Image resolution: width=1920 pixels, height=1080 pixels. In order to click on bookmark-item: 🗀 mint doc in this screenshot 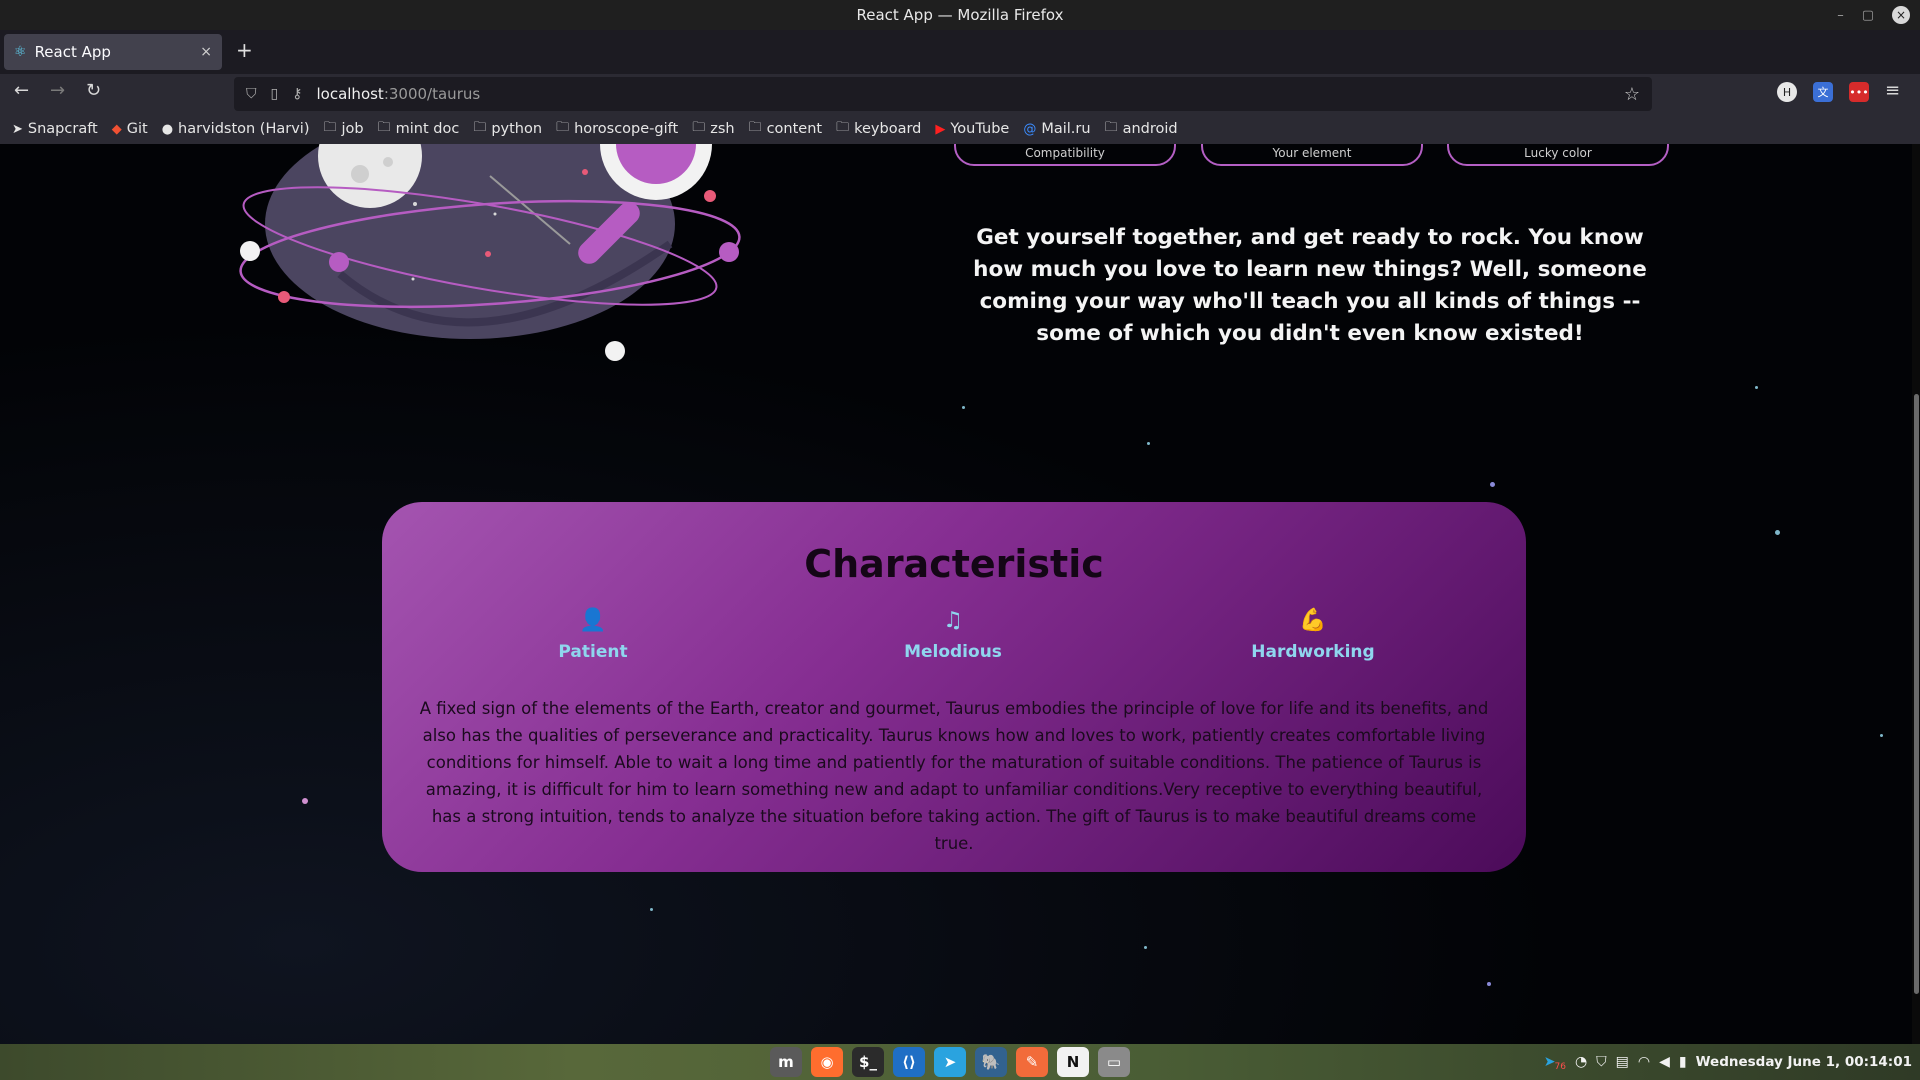, I will do `click(419, 129)`.